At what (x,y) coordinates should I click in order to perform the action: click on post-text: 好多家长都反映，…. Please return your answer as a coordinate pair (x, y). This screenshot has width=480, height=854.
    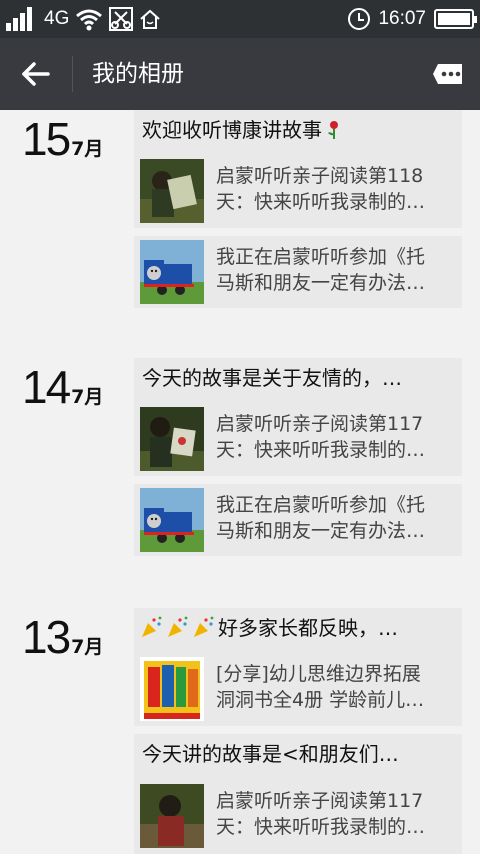
    Looking at the image, I should click on (297, 628).